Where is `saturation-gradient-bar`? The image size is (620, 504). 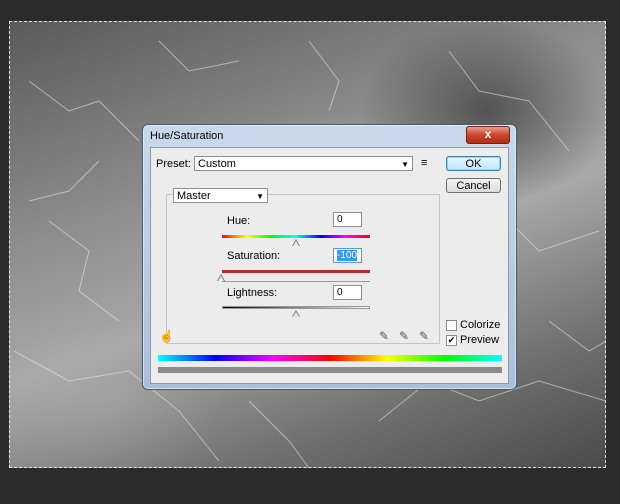
saturation-gradient-bar is located at coordinates (296, 271).